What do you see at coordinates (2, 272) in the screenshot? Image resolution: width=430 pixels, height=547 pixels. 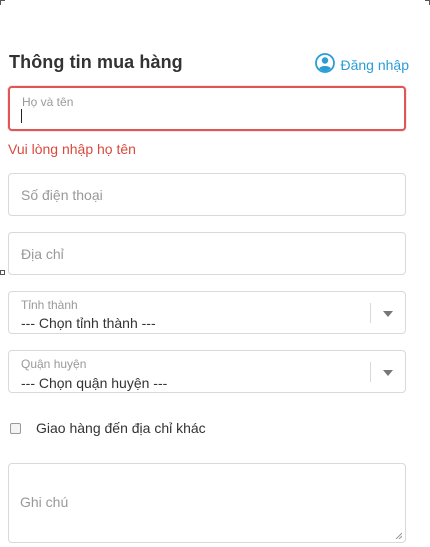 I see `edge-marker` at bounding box center [2, 272].